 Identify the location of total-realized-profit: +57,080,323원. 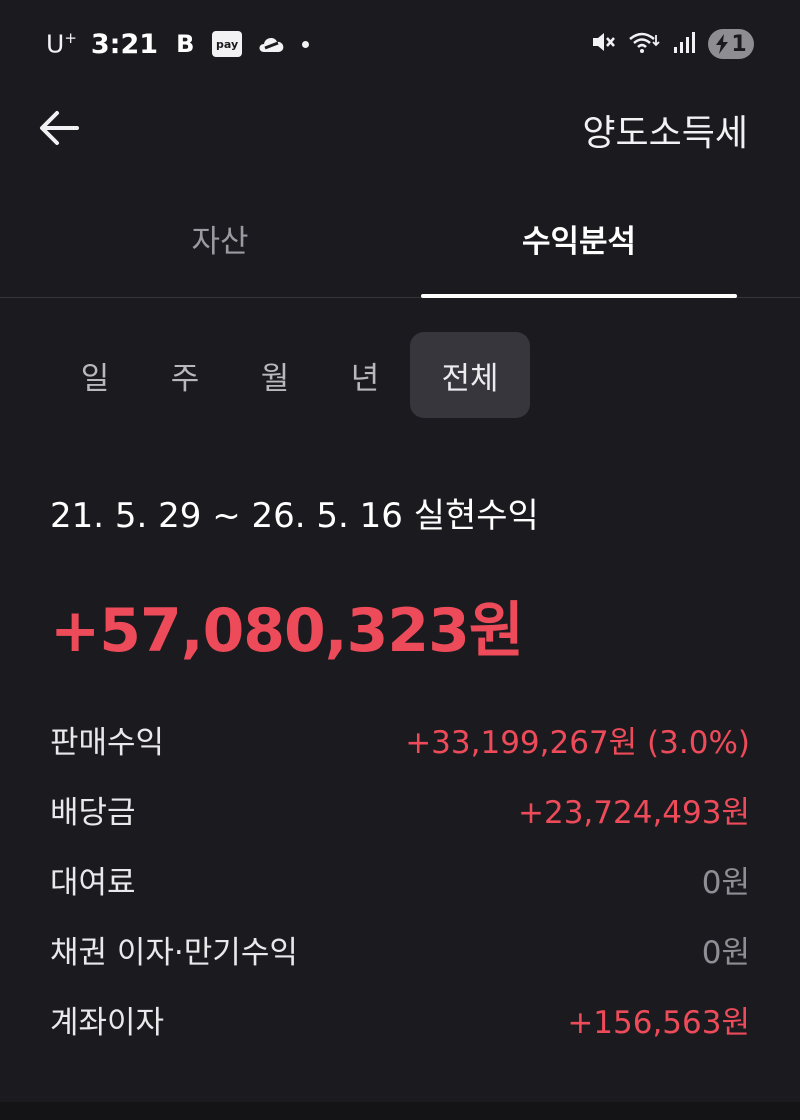
(287, 631).